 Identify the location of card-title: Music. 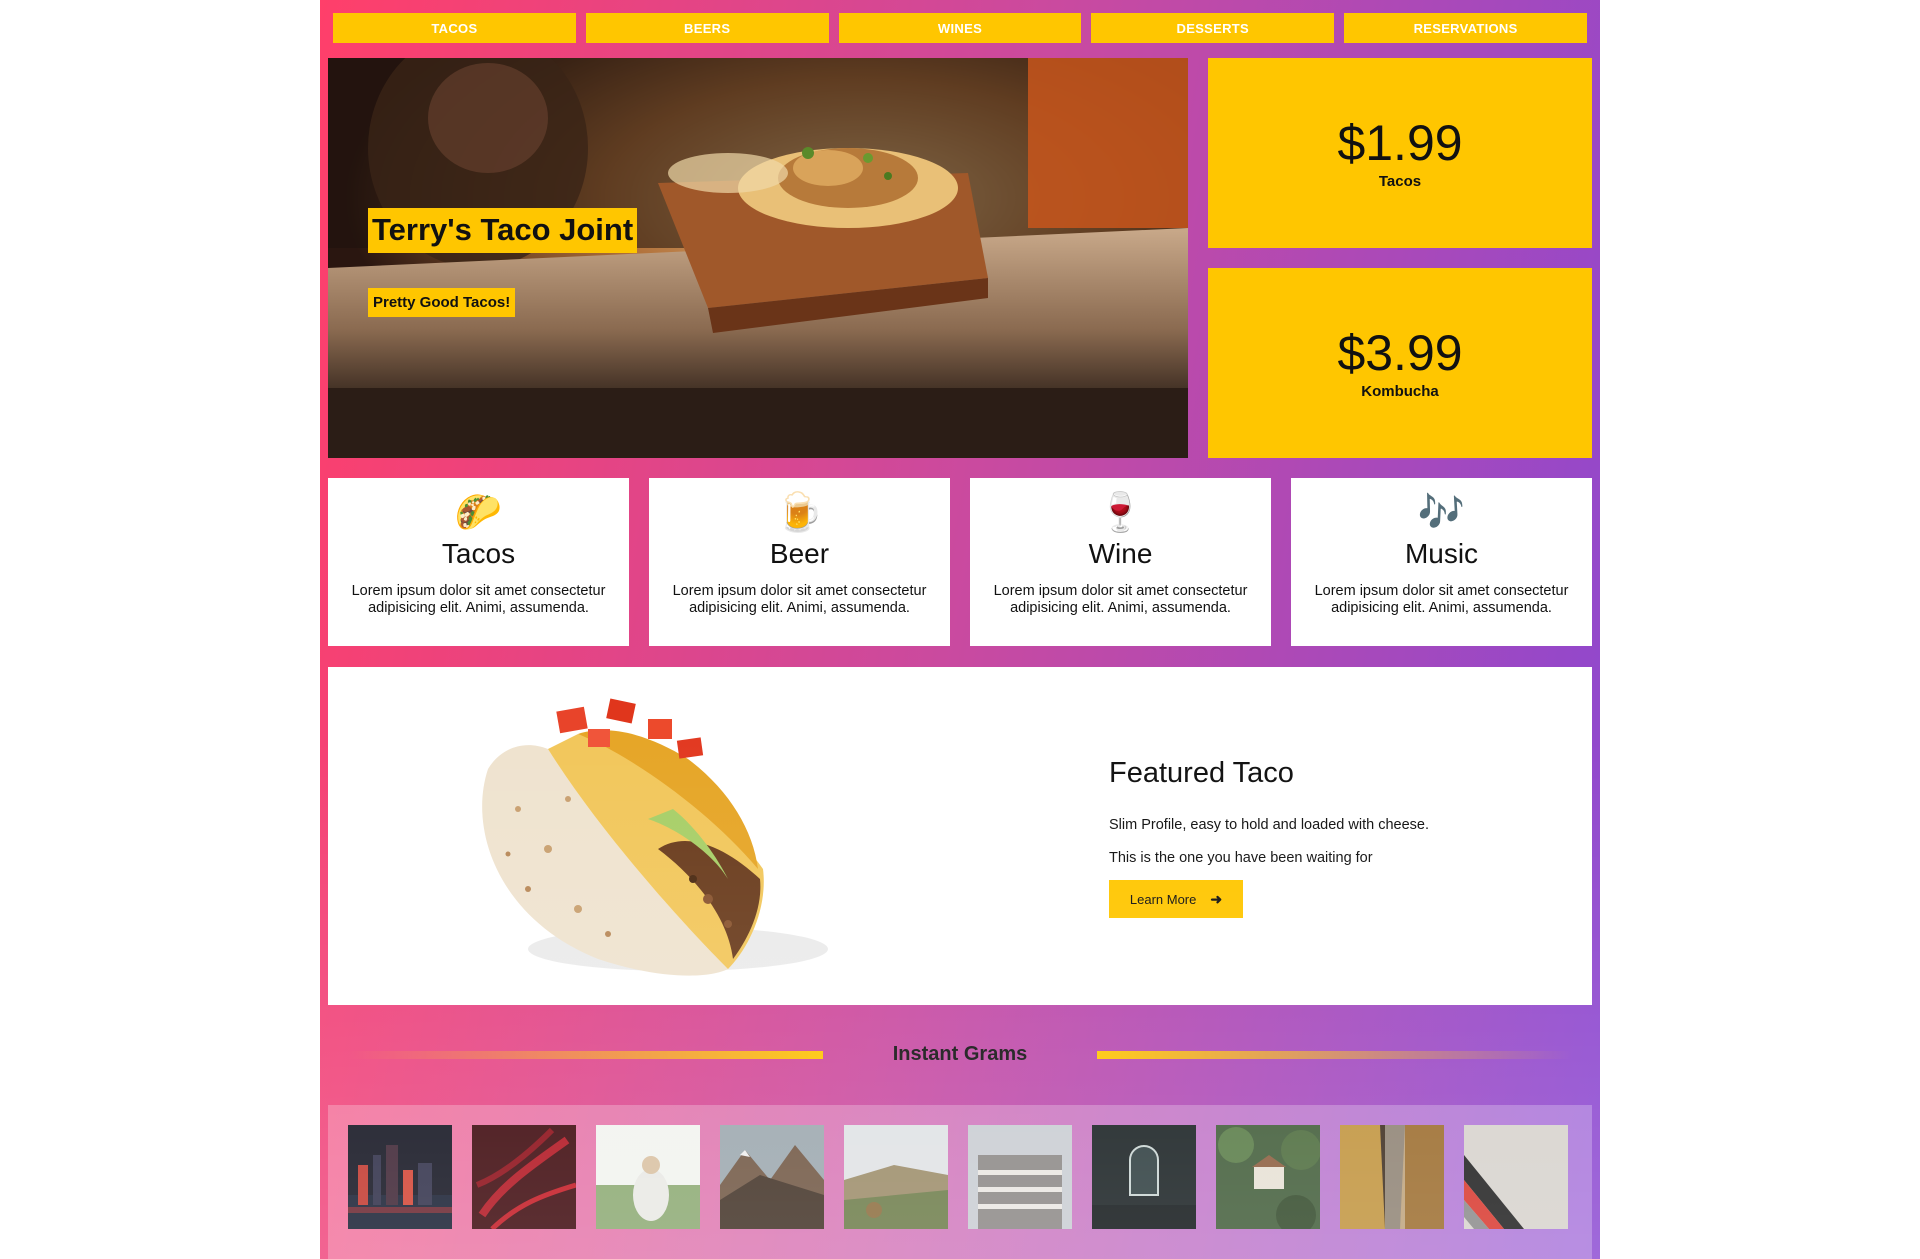
(1441, 553).